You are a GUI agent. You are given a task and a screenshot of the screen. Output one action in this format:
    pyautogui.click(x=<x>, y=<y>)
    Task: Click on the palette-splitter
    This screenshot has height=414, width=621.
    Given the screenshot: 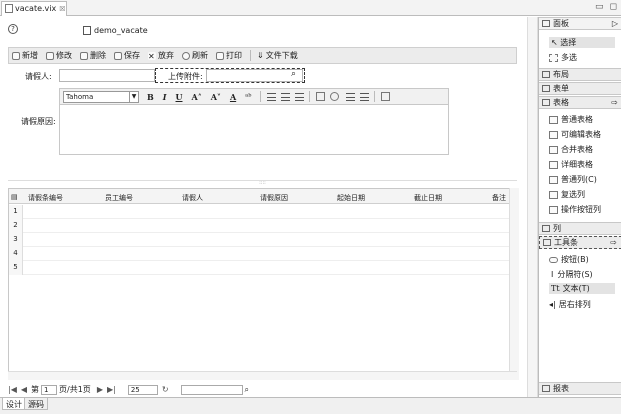 What is the action you would take?
    pyautogui.click(x=532, y=207)
    